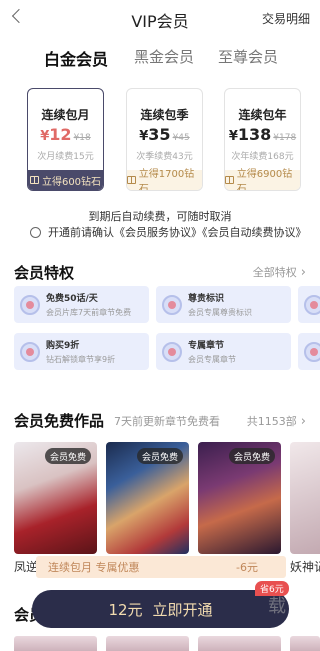 This screenshot has width=320, height=651. I want to click on plan-quarterly: 连续包季 ¥35 ¥45 次季续费43元 立得1700钻石, so click(164, 139).